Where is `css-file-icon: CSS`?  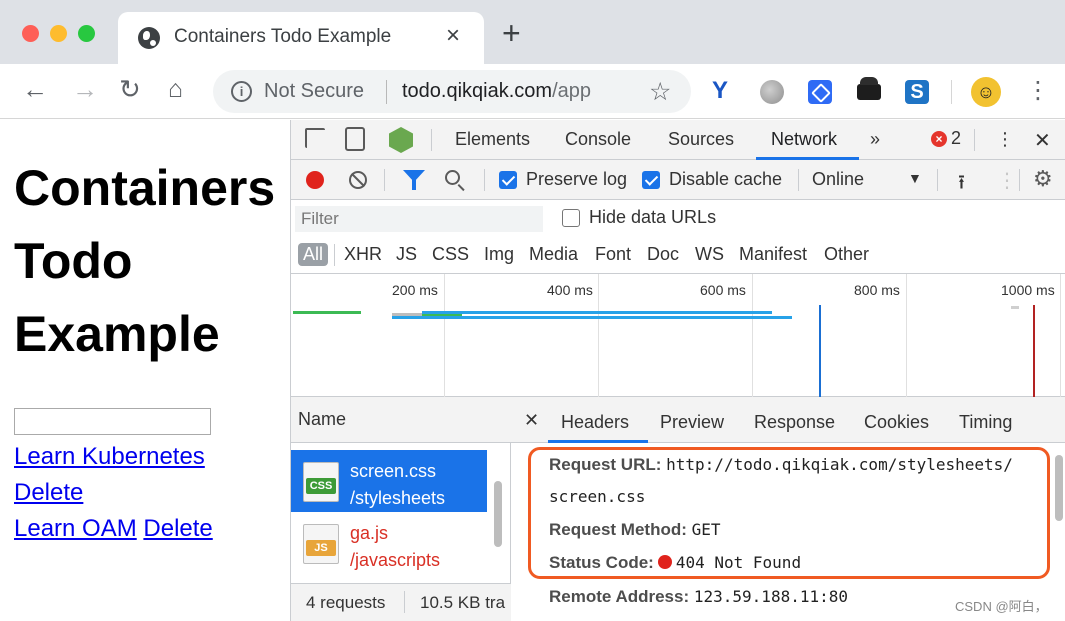 css-file-icon: CSS is located at coordinates (321, 482).